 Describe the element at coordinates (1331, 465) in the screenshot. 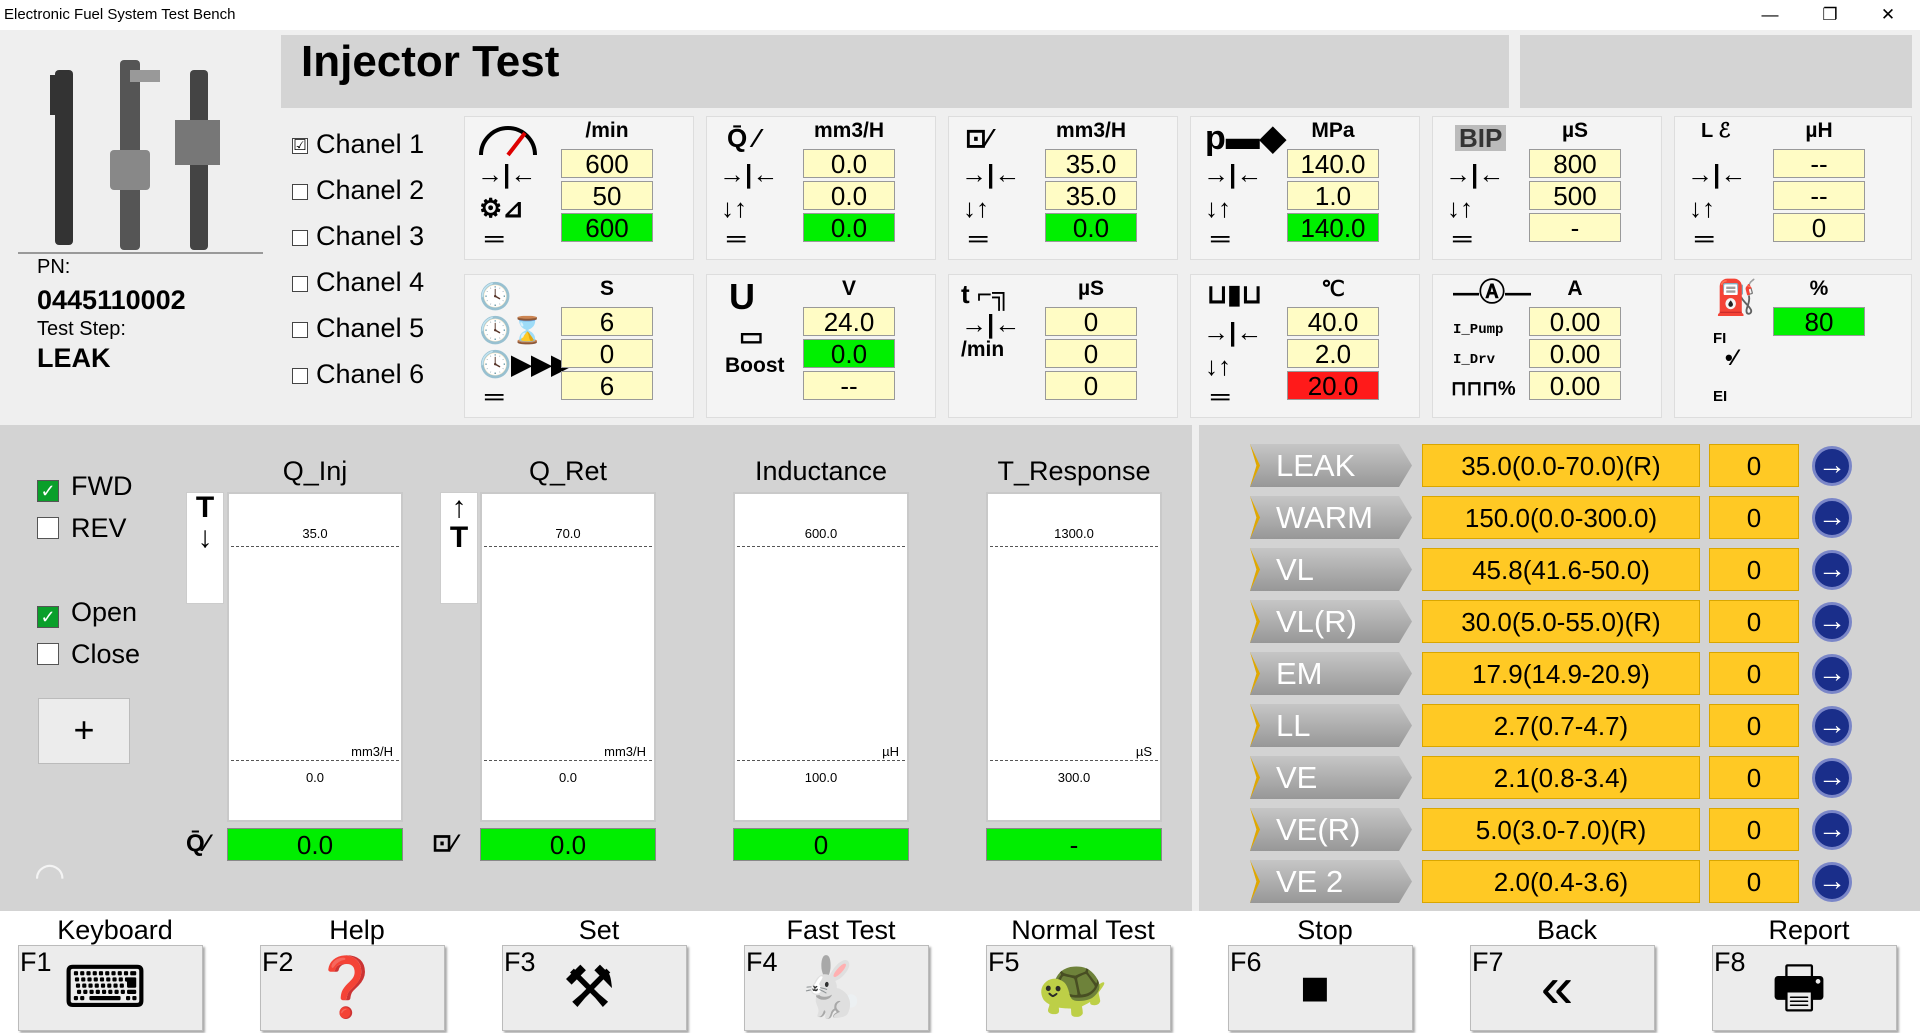

I see `step-0: LEAK` at that location.